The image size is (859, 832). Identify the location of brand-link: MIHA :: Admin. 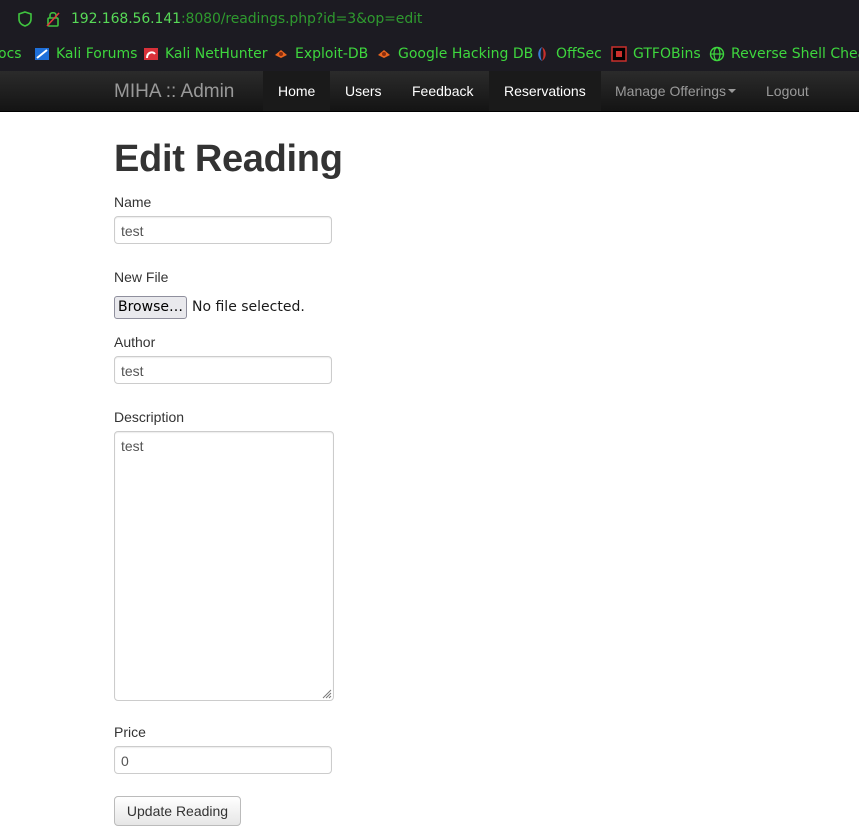
(174, 92).